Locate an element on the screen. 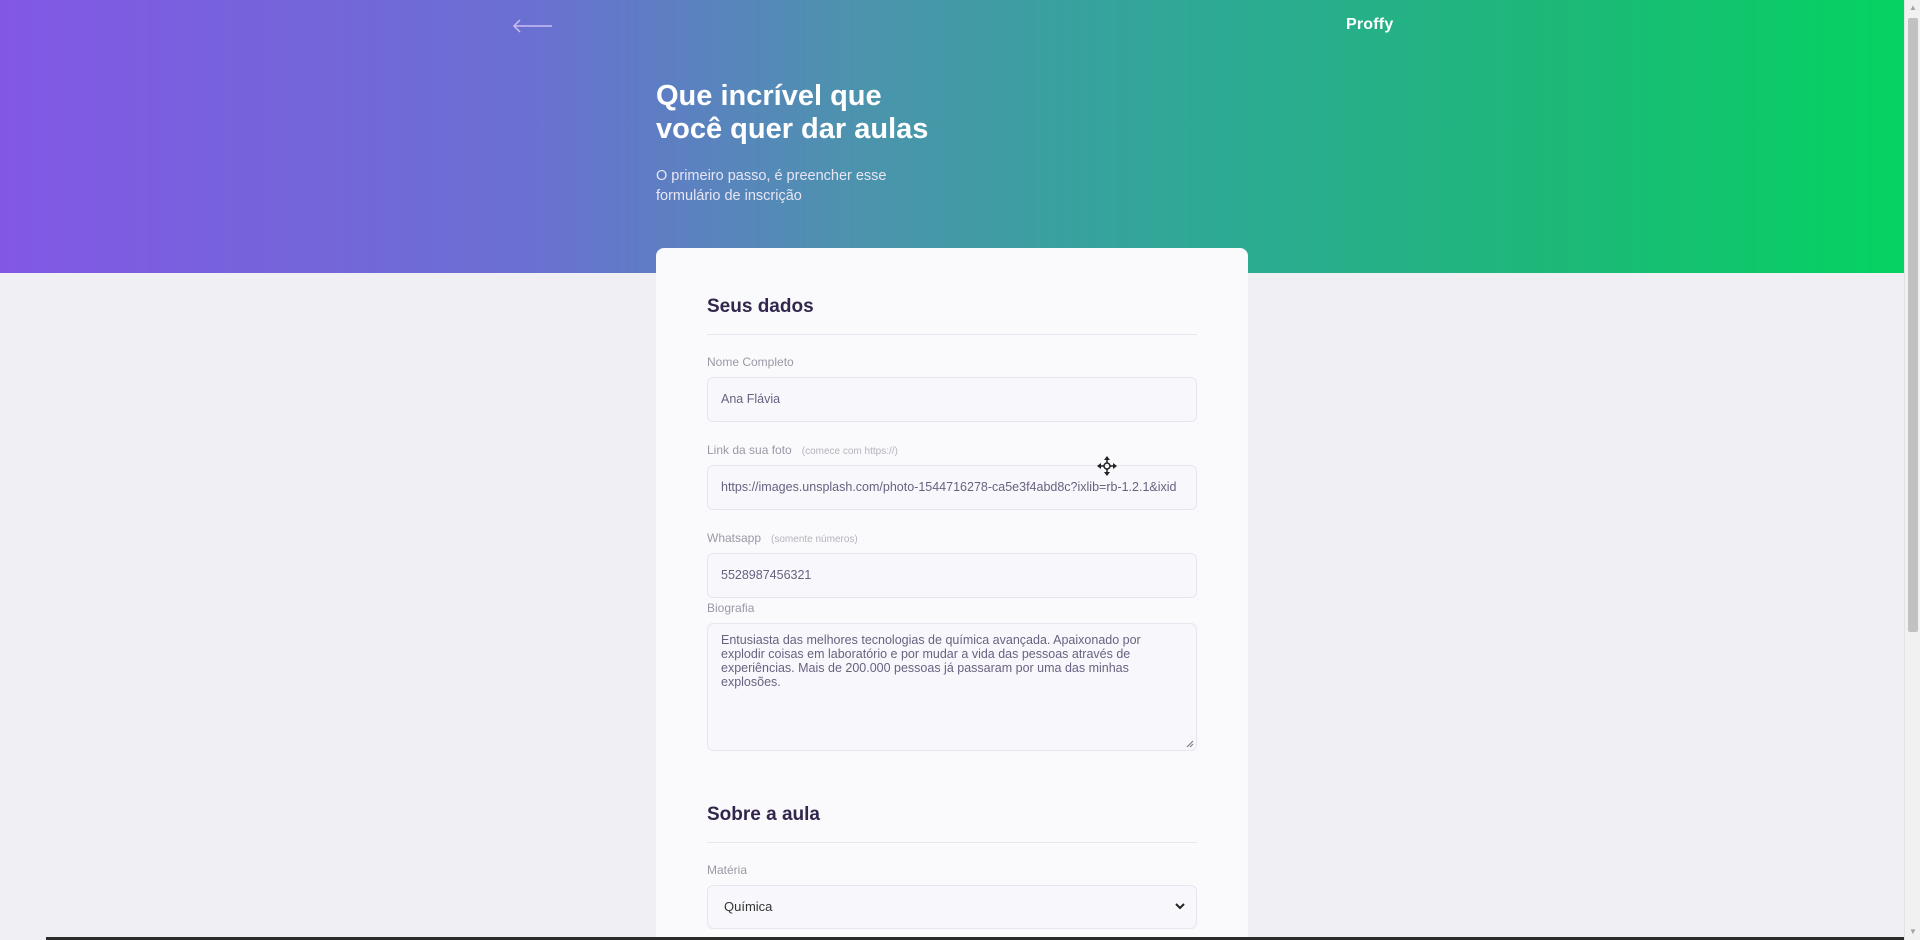 This screenshot has width=1920, height=940. bio-text-line: explosões. is located at coordinates (751, 682).